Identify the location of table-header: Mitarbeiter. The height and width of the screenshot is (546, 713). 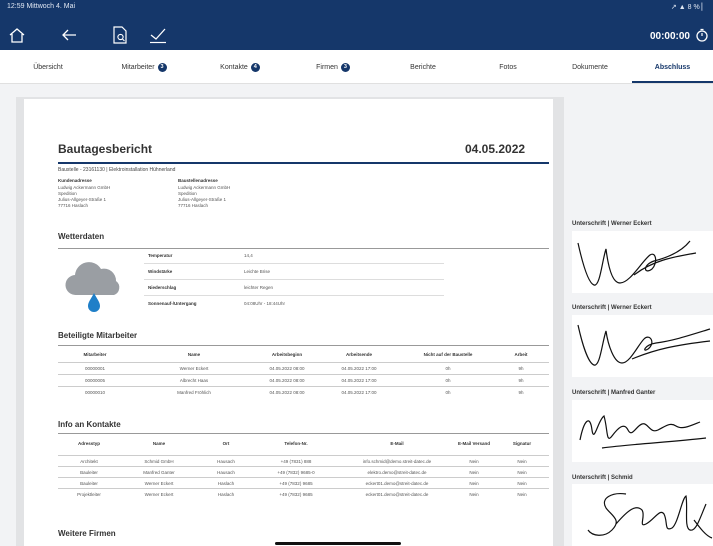
(95, 354).